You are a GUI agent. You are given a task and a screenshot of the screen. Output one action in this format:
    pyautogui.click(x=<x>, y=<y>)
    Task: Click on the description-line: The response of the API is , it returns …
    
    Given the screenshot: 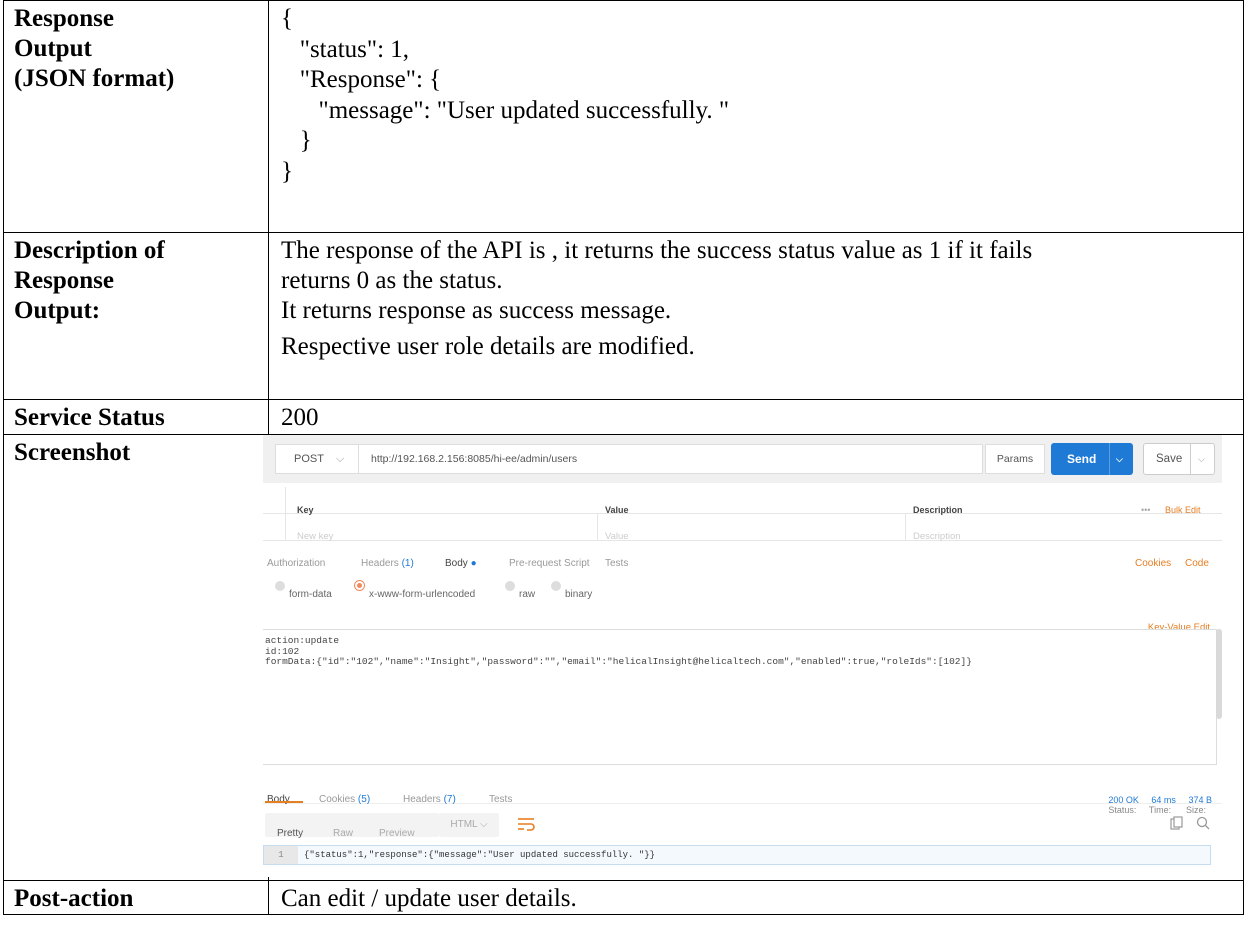 What is the action you would take?
    pyautogui.click(x=657, y=250)
    